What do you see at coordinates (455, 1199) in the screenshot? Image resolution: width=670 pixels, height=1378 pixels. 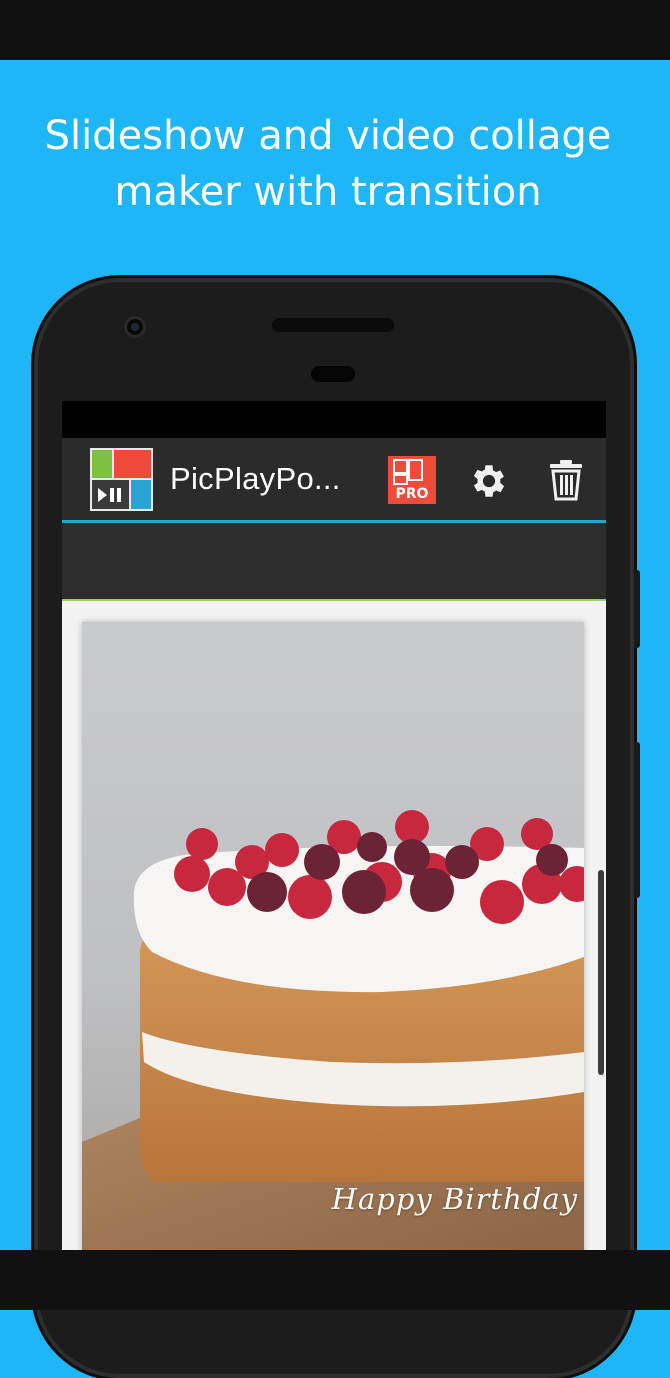 I see `collage-caption: Happy Birthday` at bounding box center [455, 1199].